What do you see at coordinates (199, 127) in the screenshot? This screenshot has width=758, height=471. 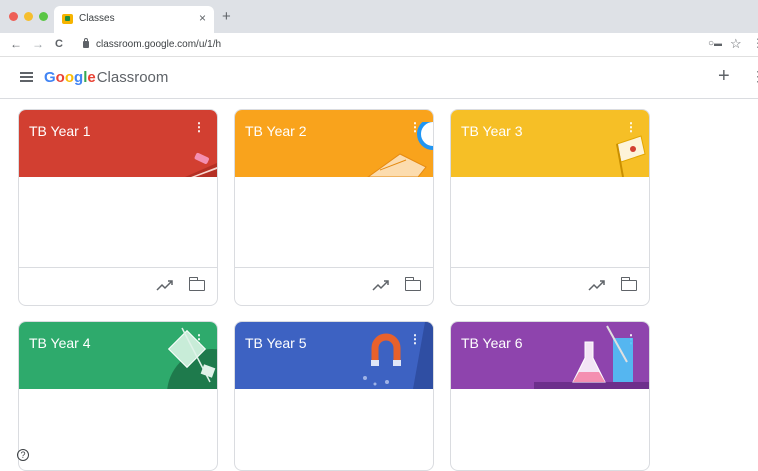 I see `class-options-icon: ⋮` at bounding box center [199, 127].